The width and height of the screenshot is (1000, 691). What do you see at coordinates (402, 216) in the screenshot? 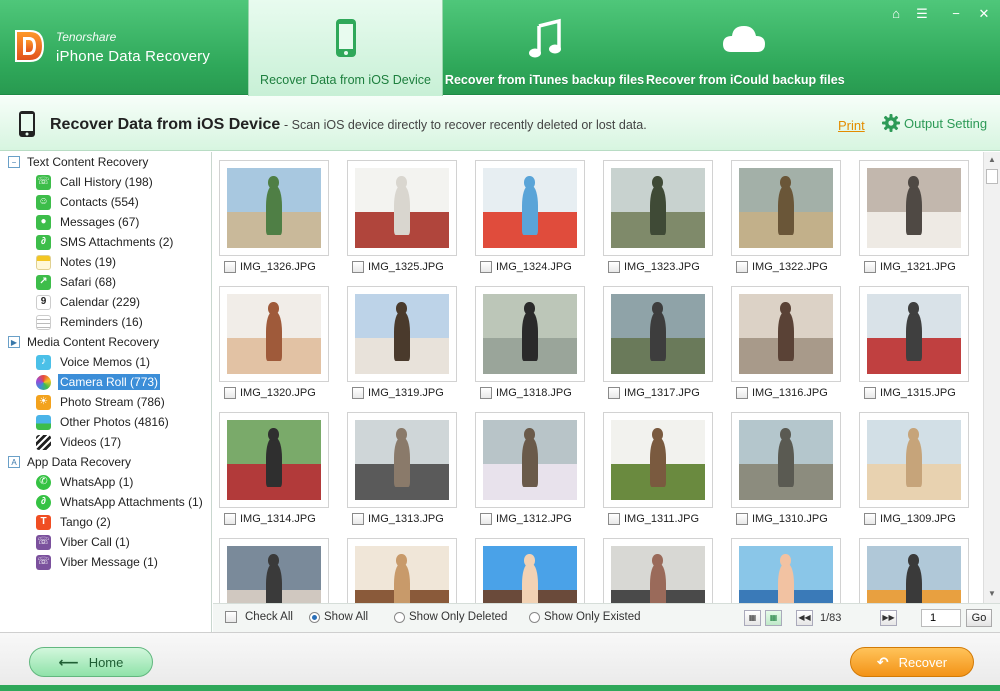
I see `photo-item: IMG_1325.JPG` at bounding box center [402, 216].